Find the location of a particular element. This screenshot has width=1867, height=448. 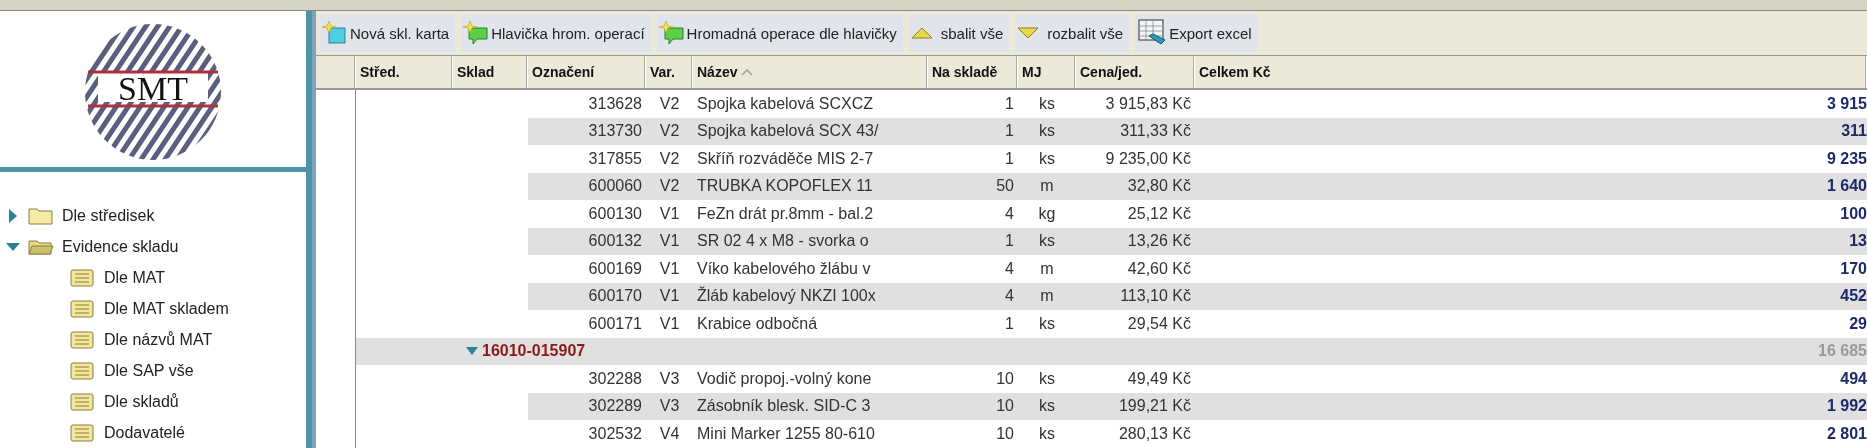

column-header: Střed. is located at coordinates (404, 72).